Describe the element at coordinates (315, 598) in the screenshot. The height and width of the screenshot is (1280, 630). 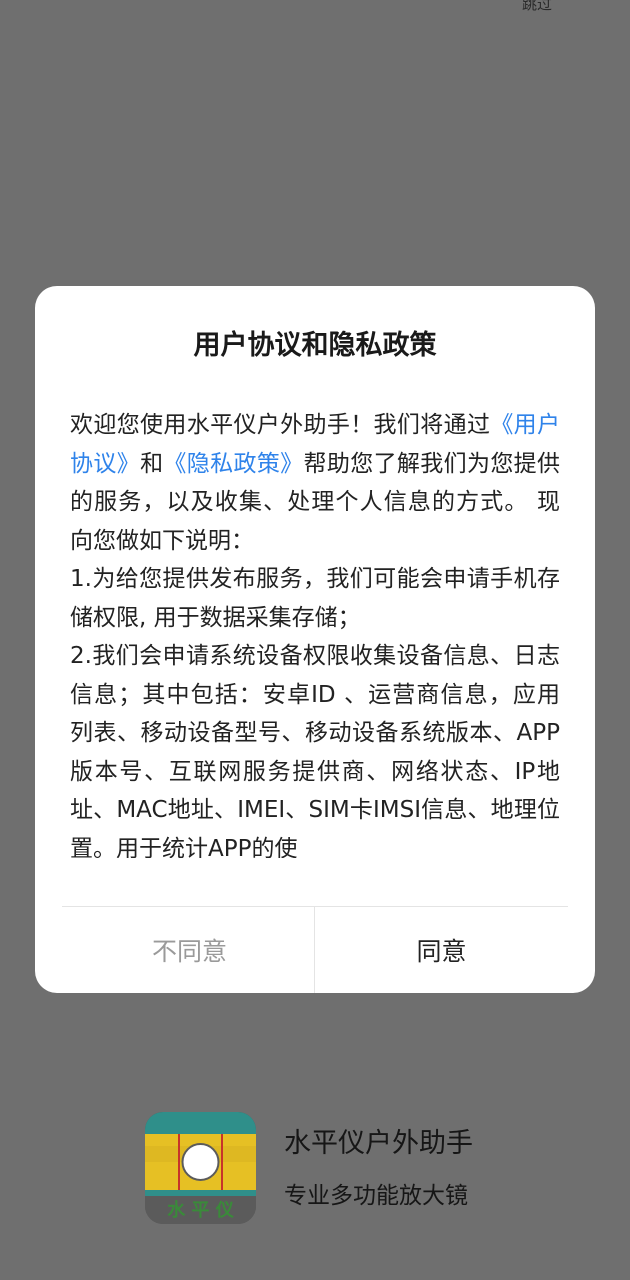
I see `item-1-text: 1.为给您提供发布服务，我们可能会申请手机存储权限, 用于数据采集存储；` at that location.